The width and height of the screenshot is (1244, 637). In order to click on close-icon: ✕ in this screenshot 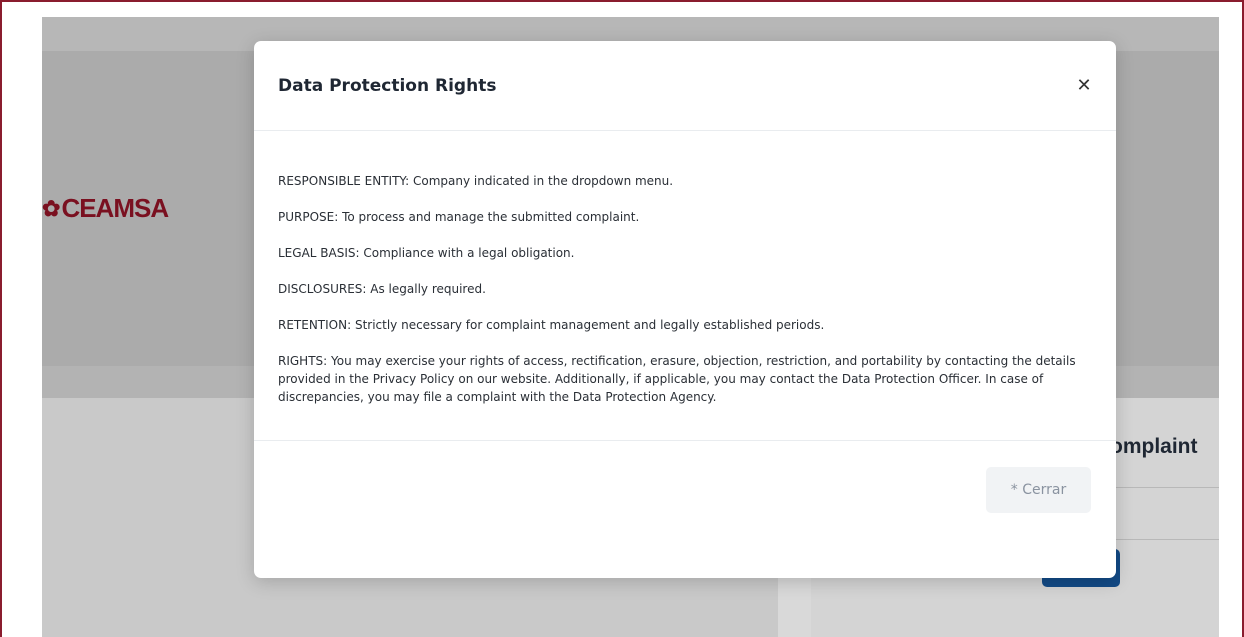, I will do `click(1084, 85)`.